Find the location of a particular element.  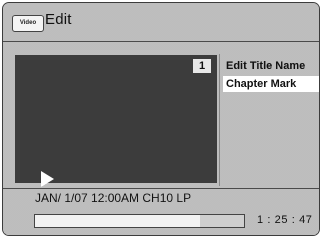

page-title: Edit is located at coordinates (58, 19).